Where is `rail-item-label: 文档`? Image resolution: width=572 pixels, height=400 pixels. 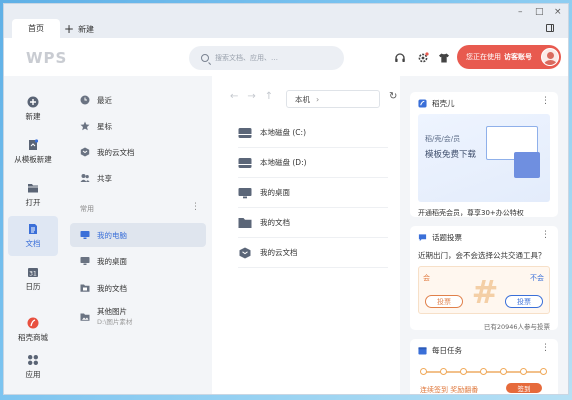
rail-item-label: 文档 is located at coordinates (33, 243).